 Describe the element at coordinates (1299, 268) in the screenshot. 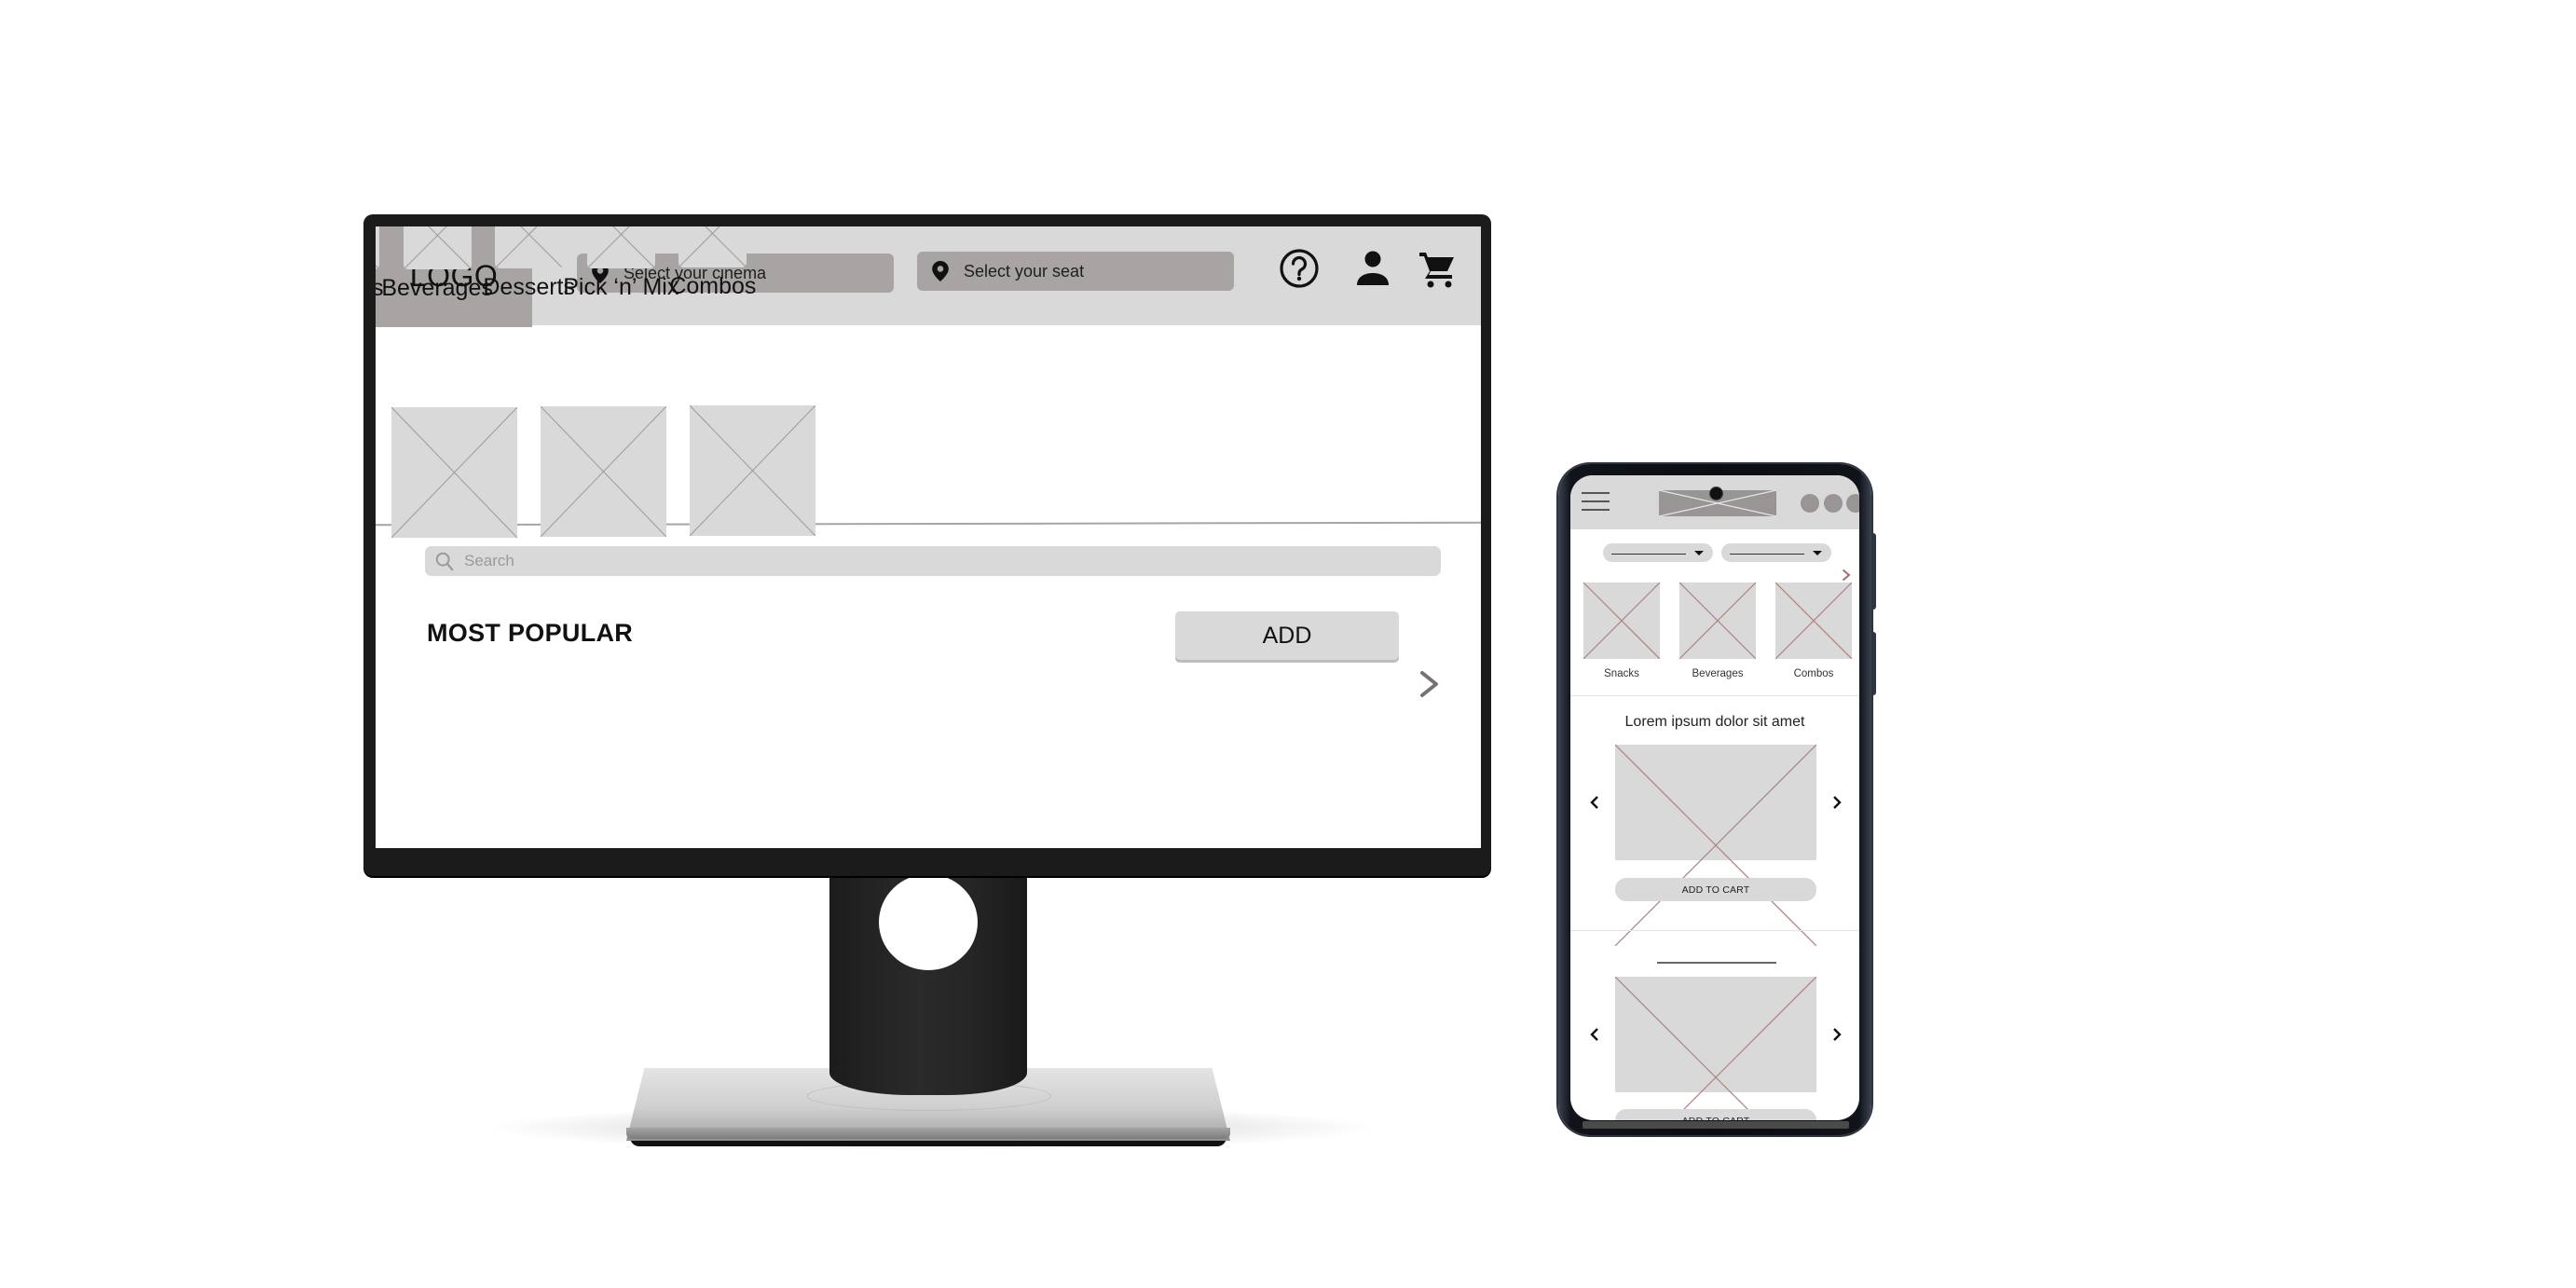

I see `help-icon` at that location.